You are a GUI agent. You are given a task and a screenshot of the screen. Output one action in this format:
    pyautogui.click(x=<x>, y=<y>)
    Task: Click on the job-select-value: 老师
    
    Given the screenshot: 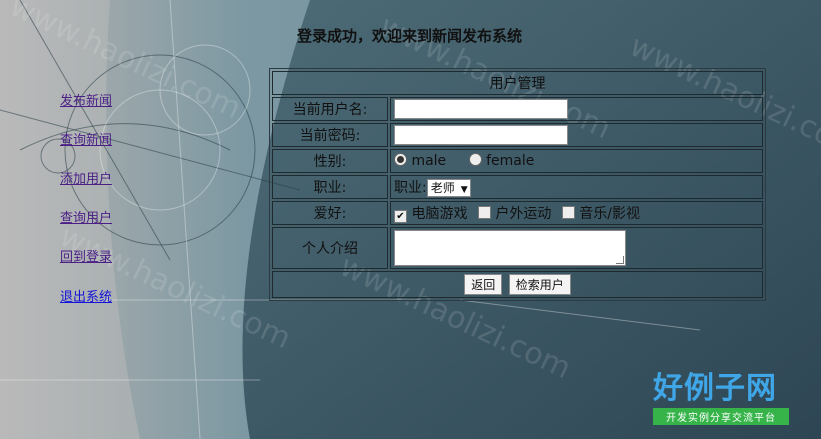 What is the action you would take?
    pyautogui.click(x=442, y=188)
    